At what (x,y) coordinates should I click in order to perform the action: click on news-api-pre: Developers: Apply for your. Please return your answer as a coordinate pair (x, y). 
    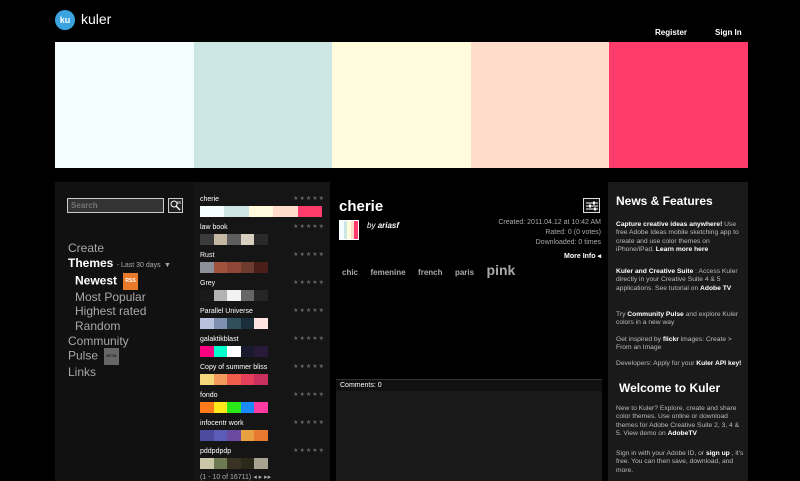
    Looking at the image, I should click on (655, 363).